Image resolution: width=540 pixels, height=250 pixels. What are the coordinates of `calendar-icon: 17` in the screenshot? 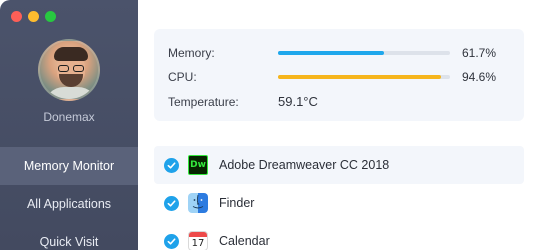 It's located at (198, 240).